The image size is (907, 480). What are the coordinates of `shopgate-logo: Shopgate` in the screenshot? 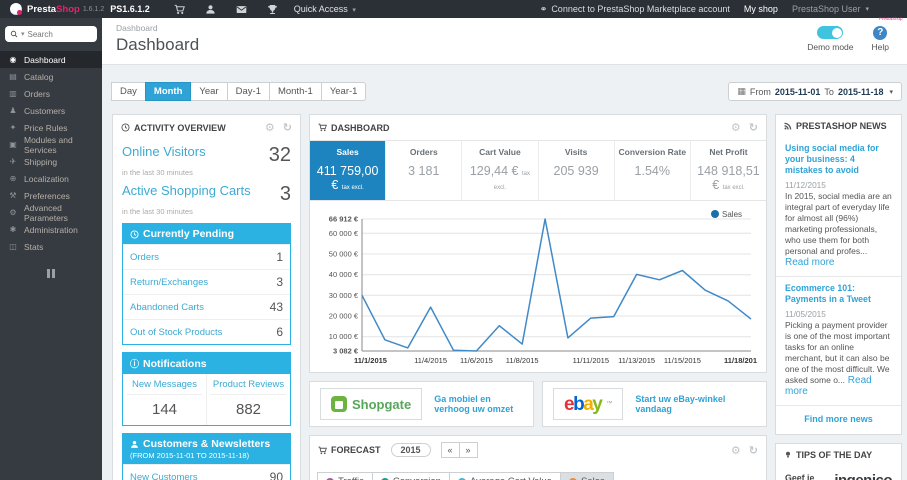 It's located at (371, 404).